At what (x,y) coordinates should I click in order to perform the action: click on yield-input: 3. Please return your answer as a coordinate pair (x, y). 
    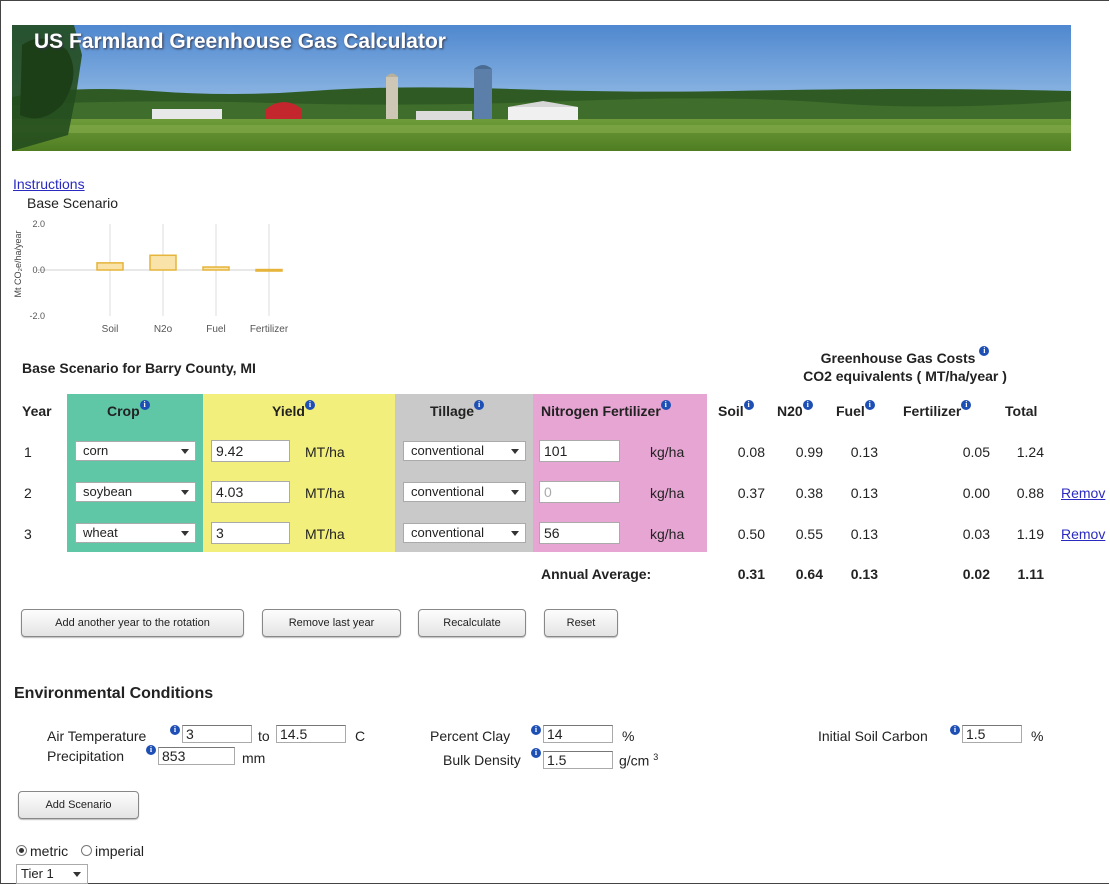
    Looking at the image, I should click on (250, 533).